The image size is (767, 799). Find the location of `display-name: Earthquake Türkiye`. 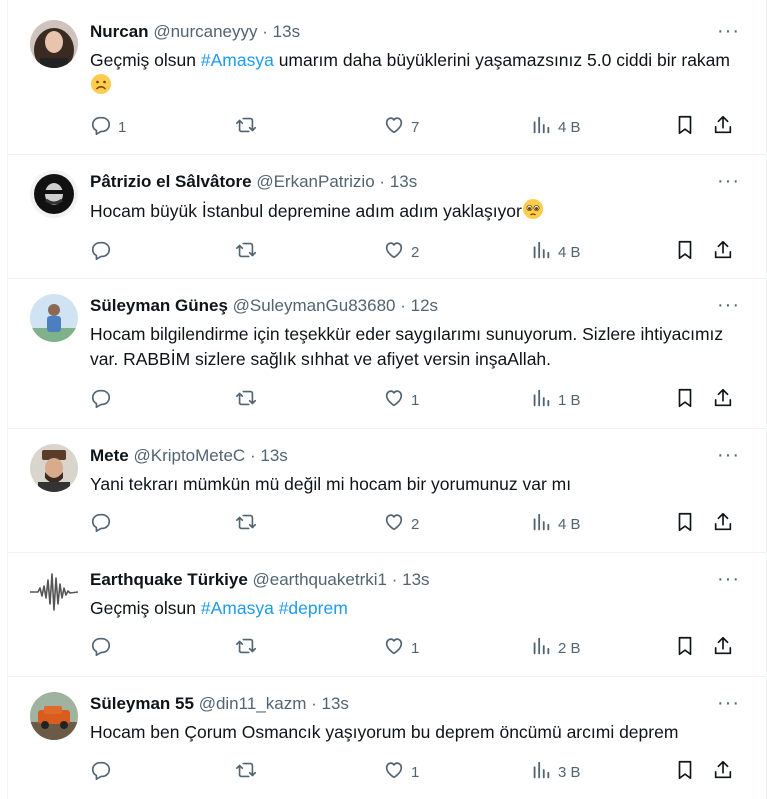

display-name: Earthquake Türkiye is located at coordinates (169, 579).